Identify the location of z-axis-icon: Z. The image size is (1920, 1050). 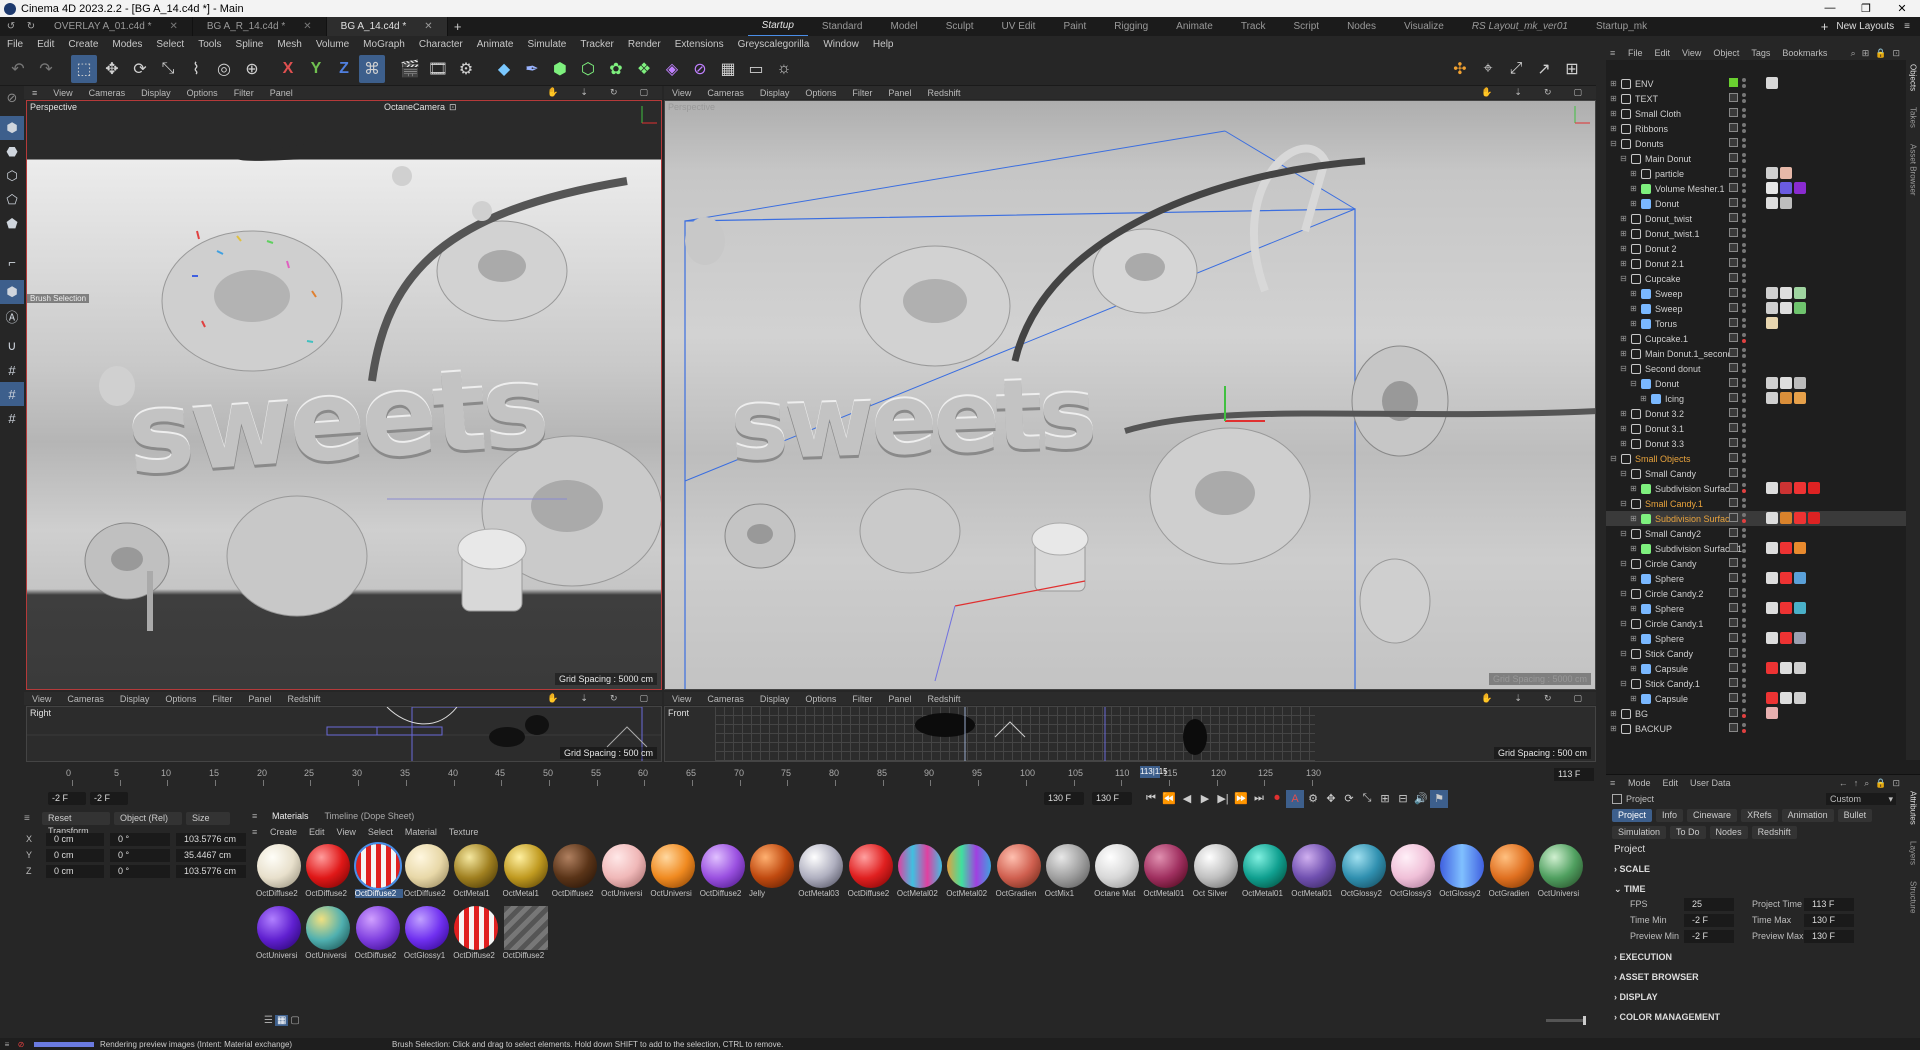
(344, 69).